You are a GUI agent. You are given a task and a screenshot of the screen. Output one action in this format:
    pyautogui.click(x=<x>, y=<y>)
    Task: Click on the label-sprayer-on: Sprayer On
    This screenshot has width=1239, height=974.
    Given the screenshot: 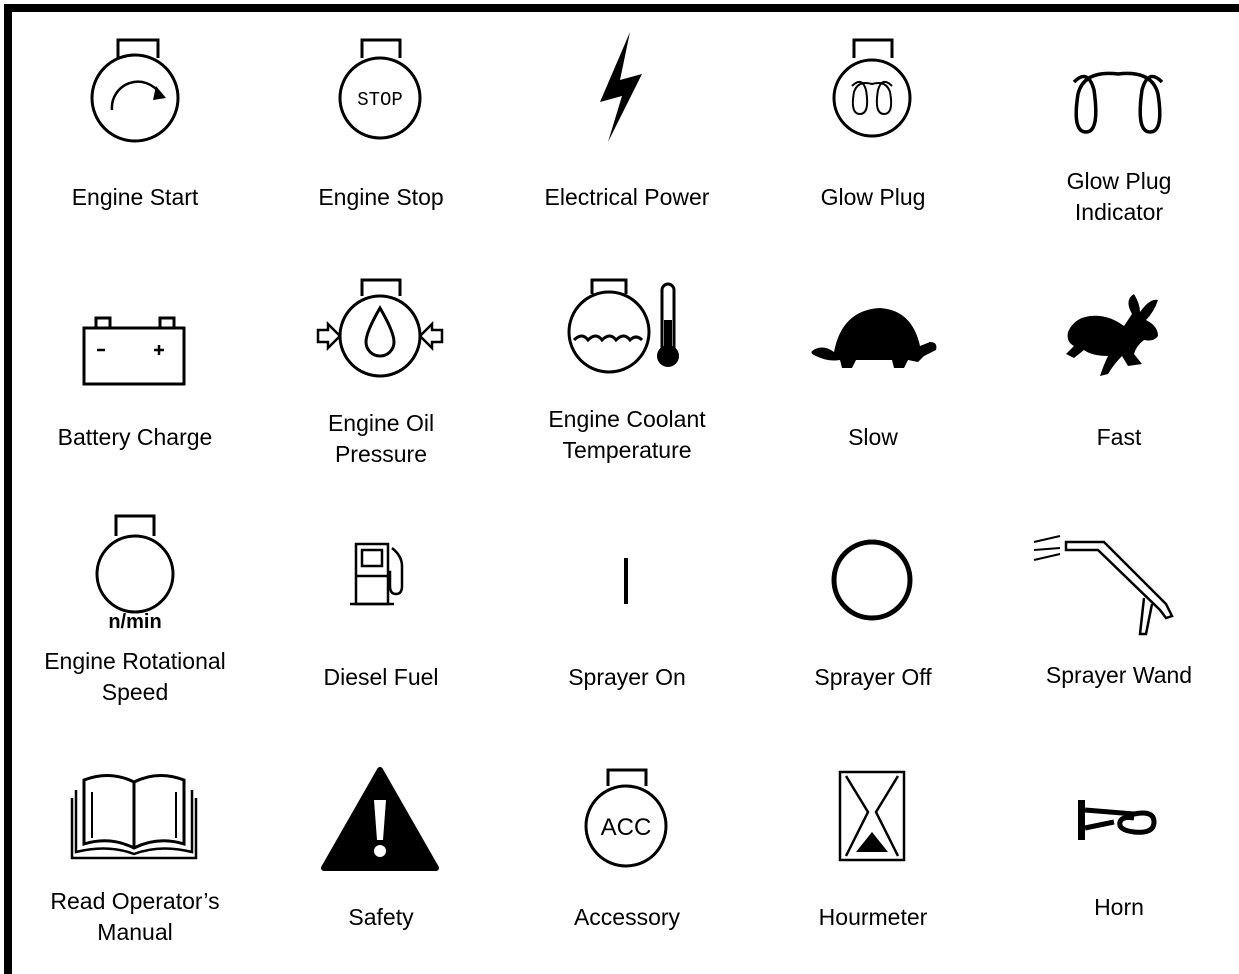 What is the action you would take?
    pyautogui.click(x=627, y=677)
    